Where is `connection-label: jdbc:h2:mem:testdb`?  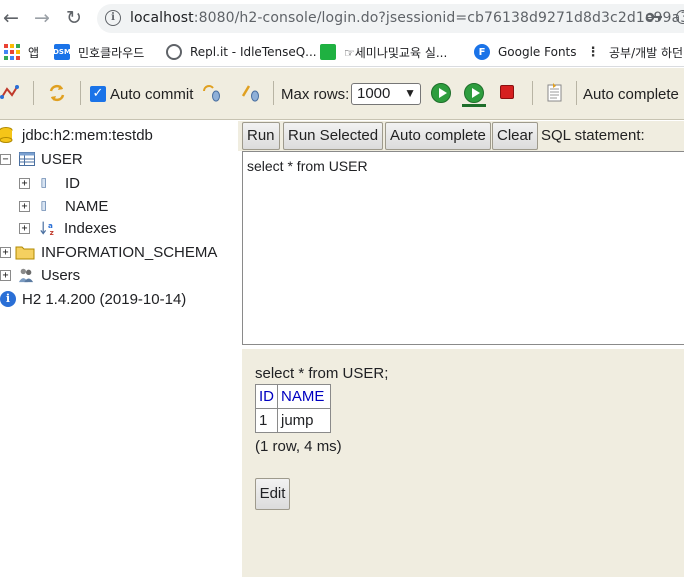
connection-label: jdbc:h2:mem:testdb is located at coordinates (87, 135).